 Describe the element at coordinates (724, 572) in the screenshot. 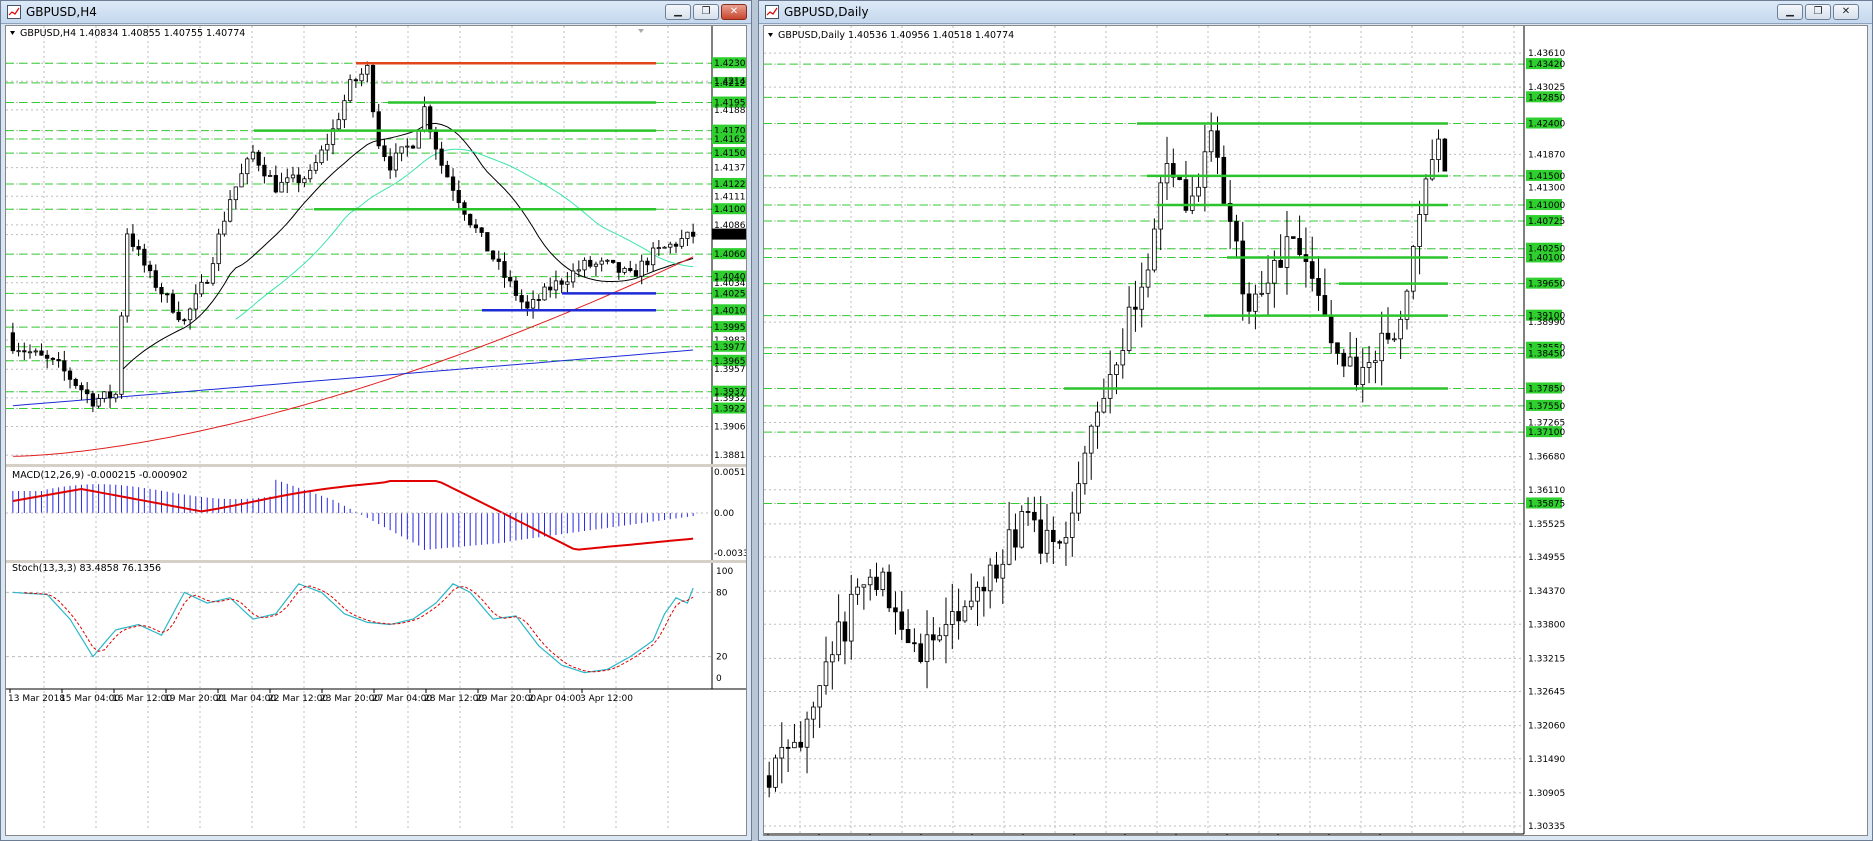

I see `stoch-scale-label: 100` at that location.